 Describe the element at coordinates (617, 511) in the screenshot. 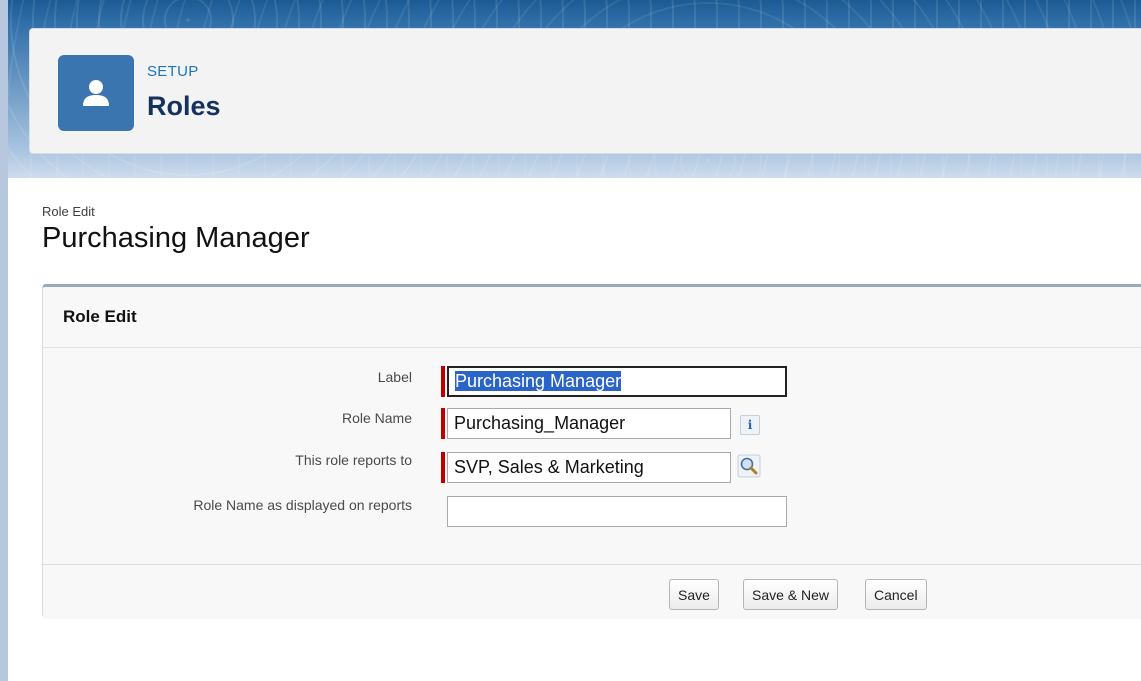

I see `display-name-field` at that location.